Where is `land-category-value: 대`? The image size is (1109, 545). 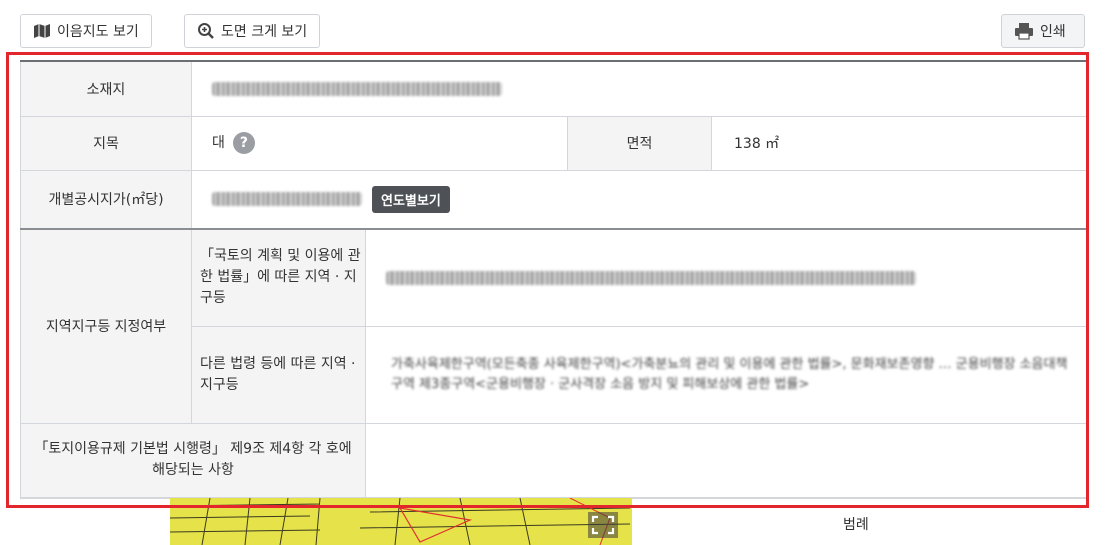
land-category-value: 대 is located at coordinates (218, 143).